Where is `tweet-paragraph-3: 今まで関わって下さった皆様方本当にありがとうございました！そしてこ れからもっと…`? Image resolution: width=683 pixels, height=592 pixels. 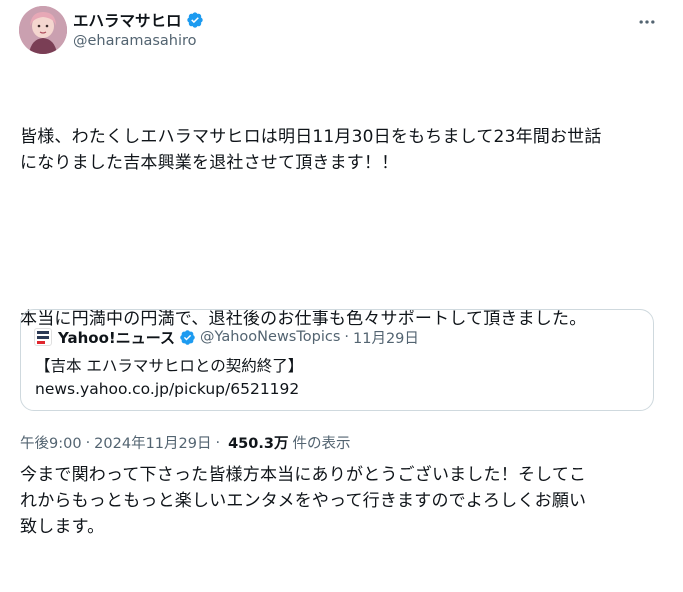
tweet-paragraph-3: 今まで関わって下さった皆様方本当にありがとうございました！そしてこ れからもっと… is located at coordinates (303, 501).